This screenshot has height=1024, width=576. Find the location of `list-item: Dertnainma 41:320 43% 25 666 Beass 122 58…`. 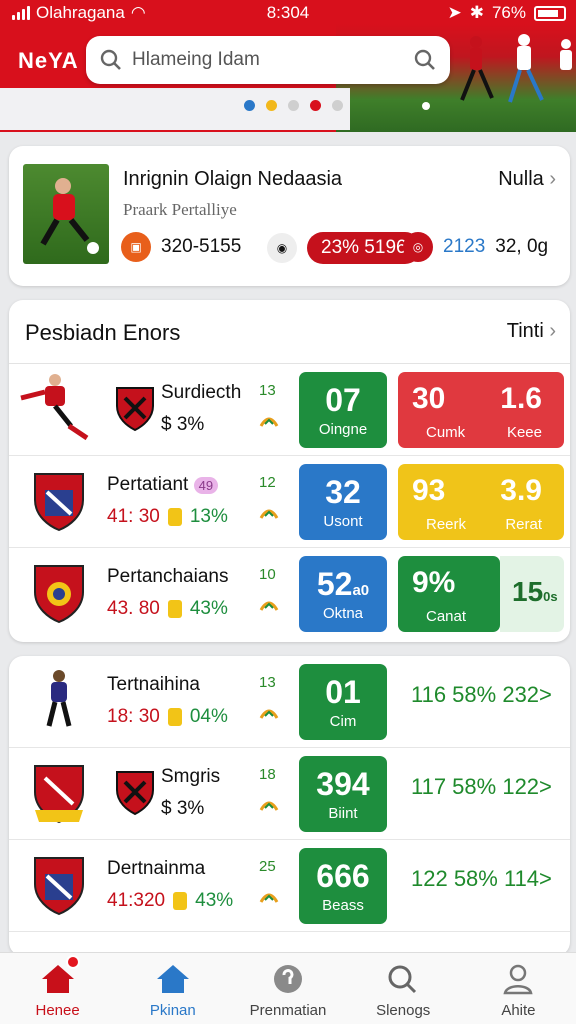

list-item: Dertnainma 41:320 43% 25 666 Beass 122 58… is located at coordinates (289, 886).